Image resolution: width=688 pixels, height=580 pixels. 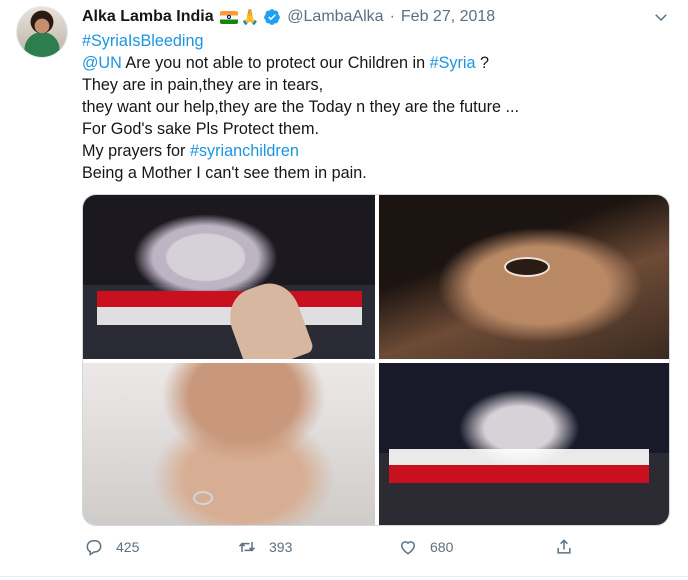 I want to click on verified-badge-icon, so click(x=272, y=17).